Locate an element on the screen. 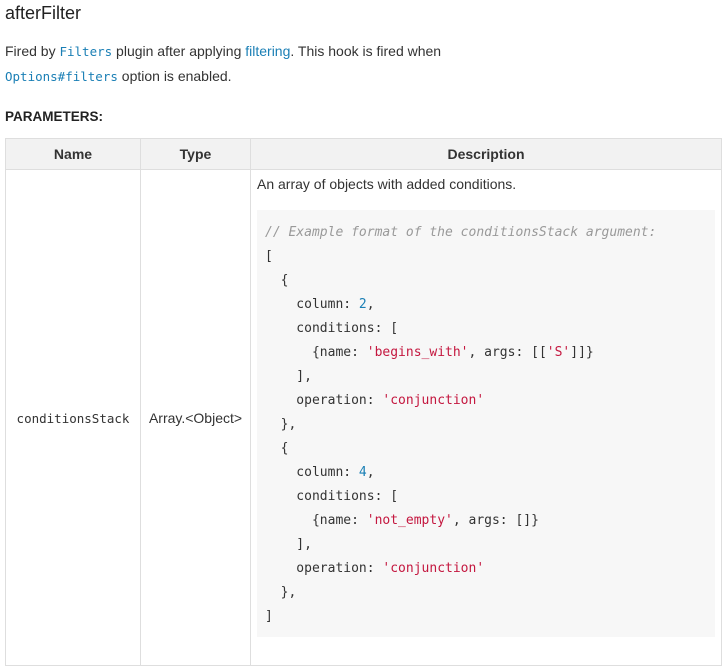  code-column-value-1: 2 is located at coordinates (362, 304).